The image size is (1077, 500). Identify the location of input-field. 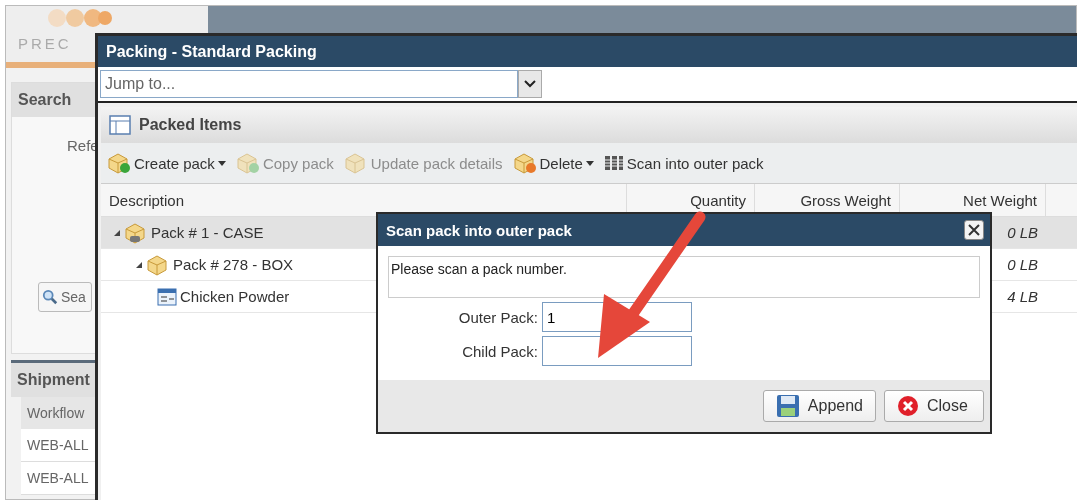
(617, 351).